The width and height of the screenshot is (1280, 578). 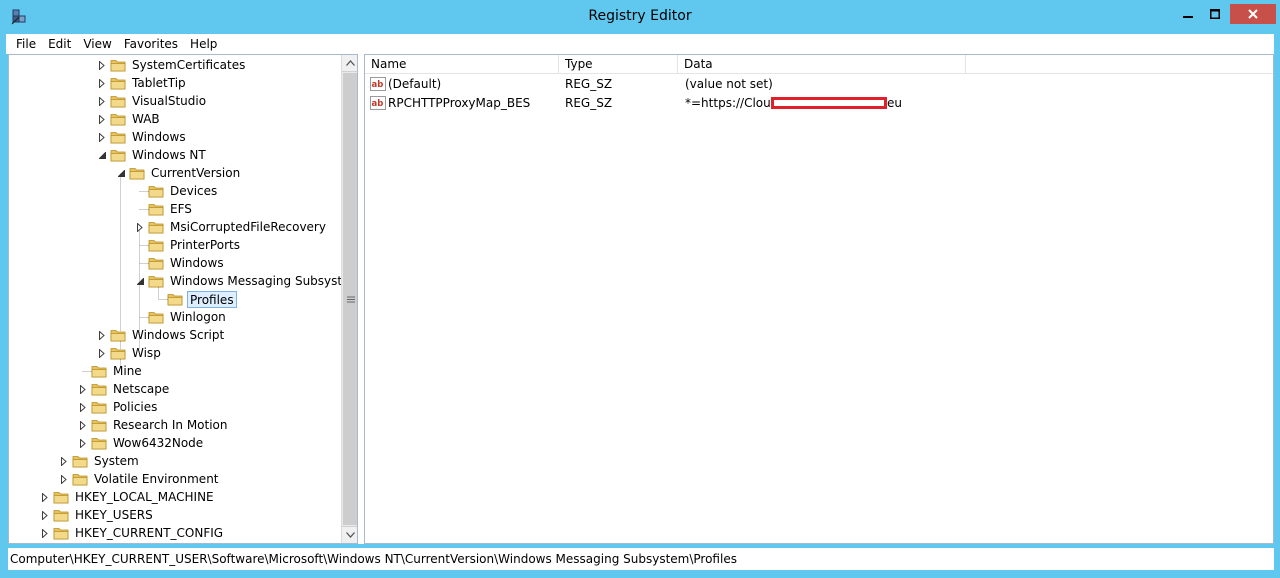 I want to click on menu-favorites: Favorites, so click(x=151, y=44).